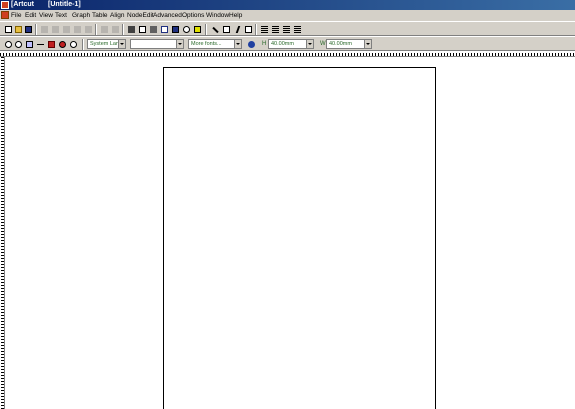  I want to click on zoom-out-button, so click(18, 44).